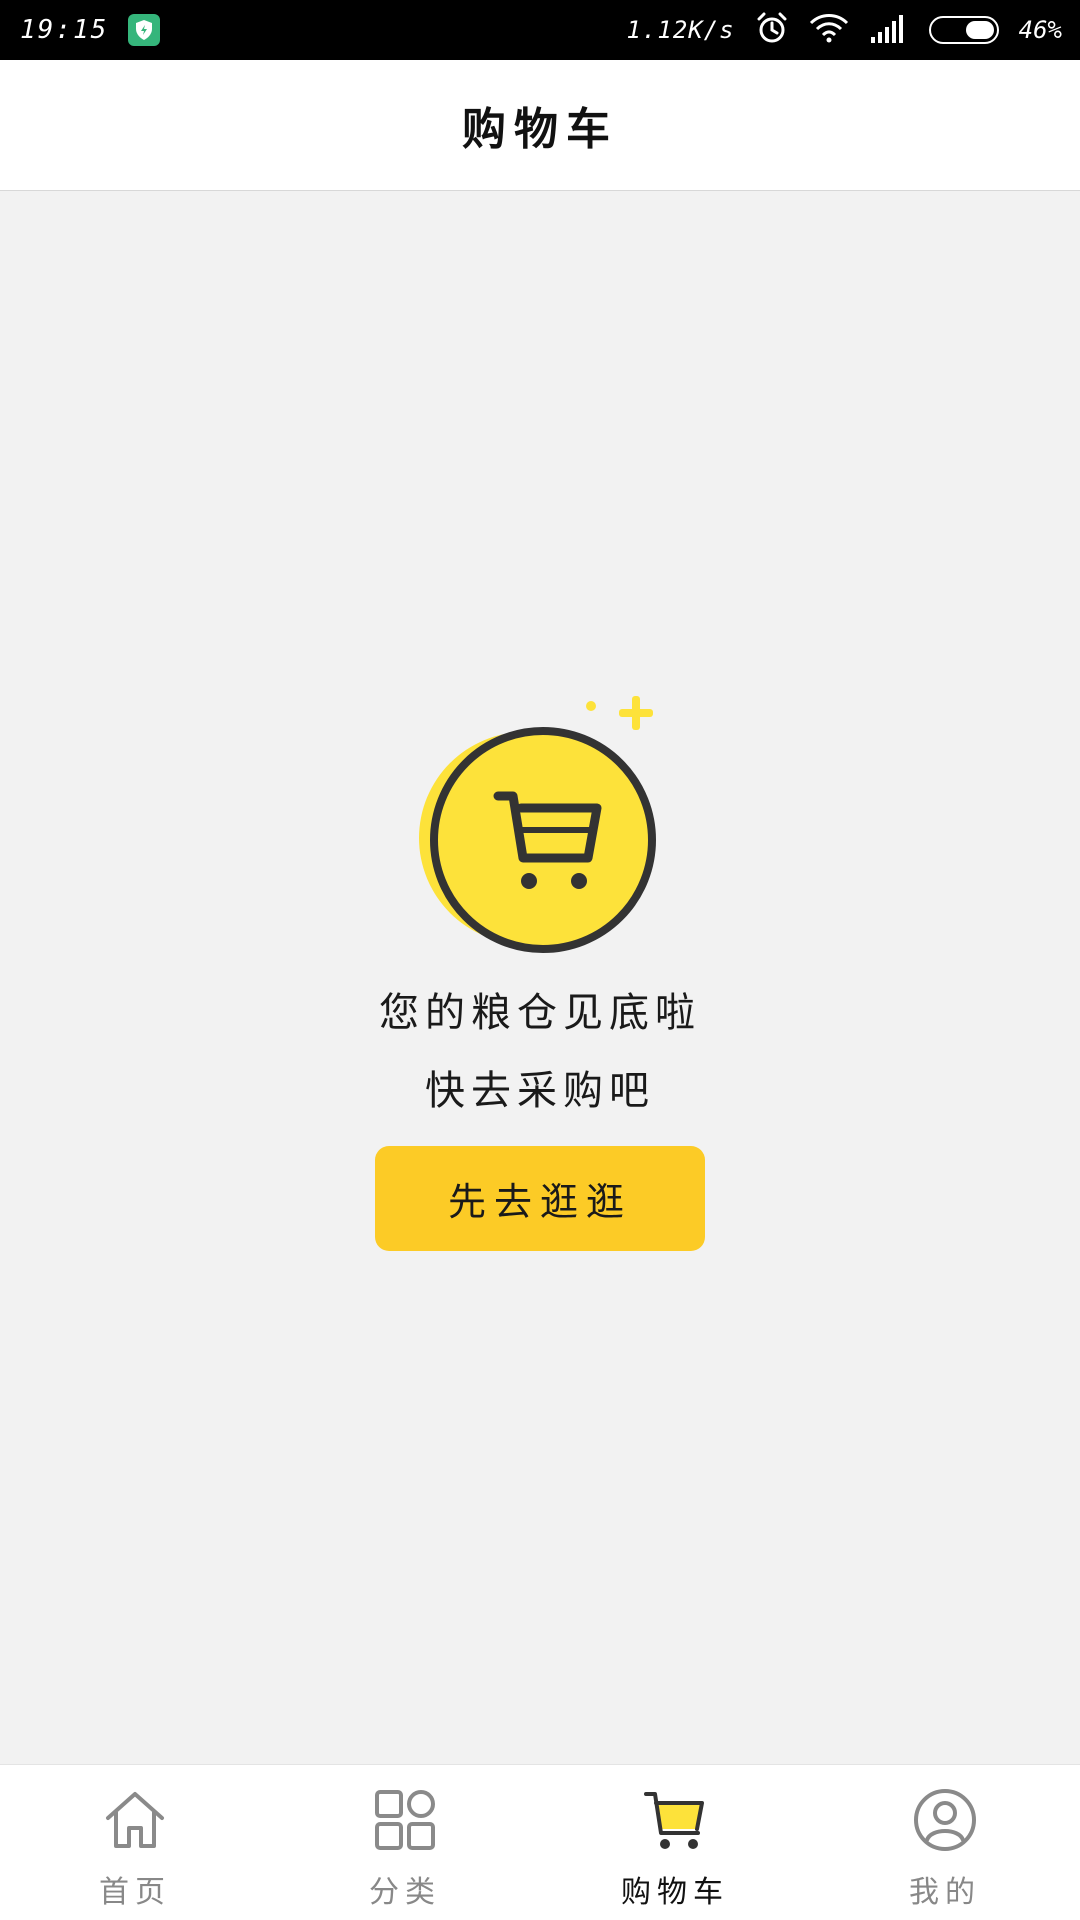 This screenshot has width=1080, height=1920. What do you see at coordinates (540, 30) in the screenshot?
I see `status-bar: 19:15 1.12K/s 46%` at bounding box center [540, 30].